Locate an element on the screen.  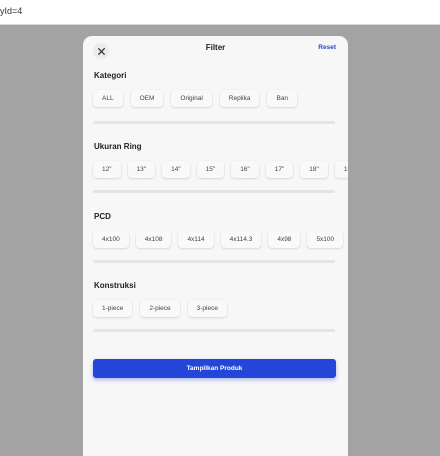
chip-ring-12: 12" is located at coordinates (107, 169).